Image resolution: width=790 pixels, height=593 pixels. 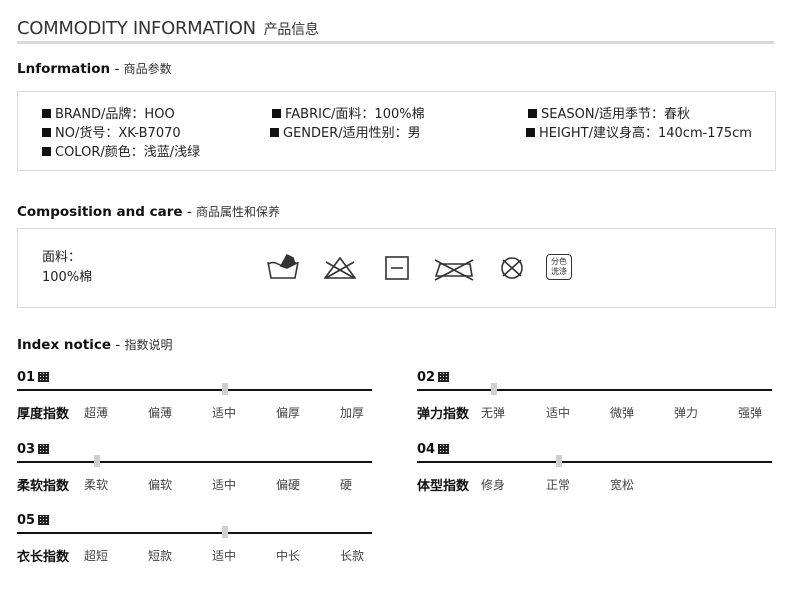 What do you see at coordinates (454, 268) in the screenshot?
I see `no-iron-icon` at bounding box center [454, 268].